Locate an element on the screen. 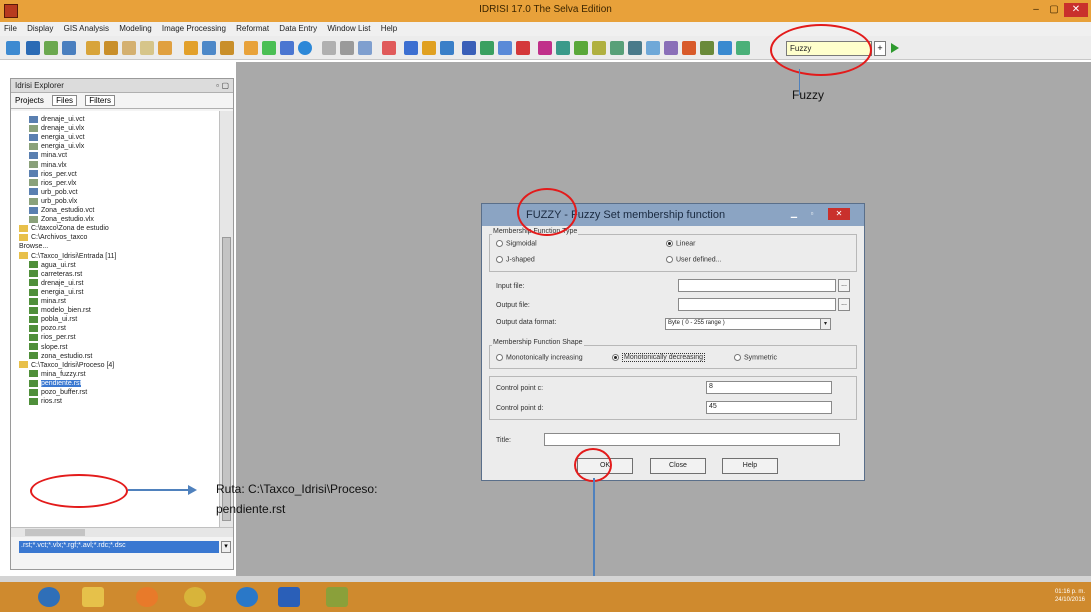  radio-monotonic-increasing: Monotonically increasing is located at coordinates (539, 357).